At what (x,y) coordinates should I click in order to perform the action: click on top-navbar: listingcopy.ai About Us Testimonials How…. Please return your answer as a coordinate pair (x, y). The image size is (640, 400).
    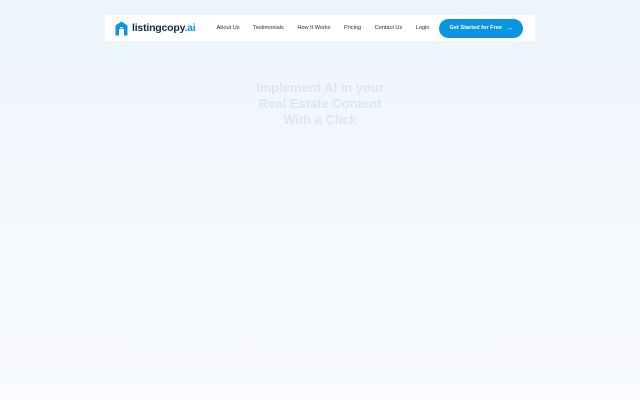
    Looking at the image, I should click on (320, 28).